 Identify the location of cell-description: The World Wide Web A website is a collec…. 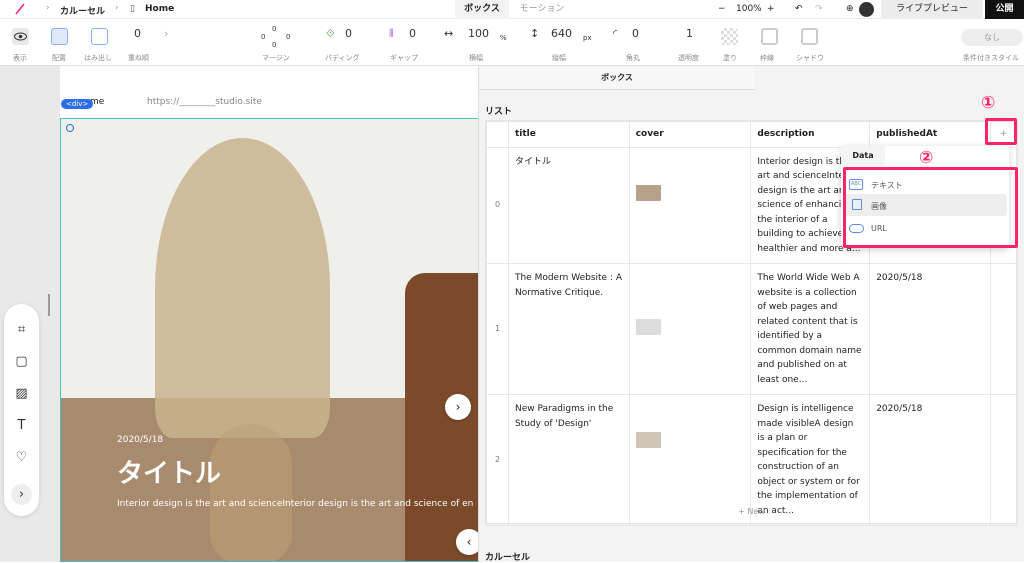
(810, 329).